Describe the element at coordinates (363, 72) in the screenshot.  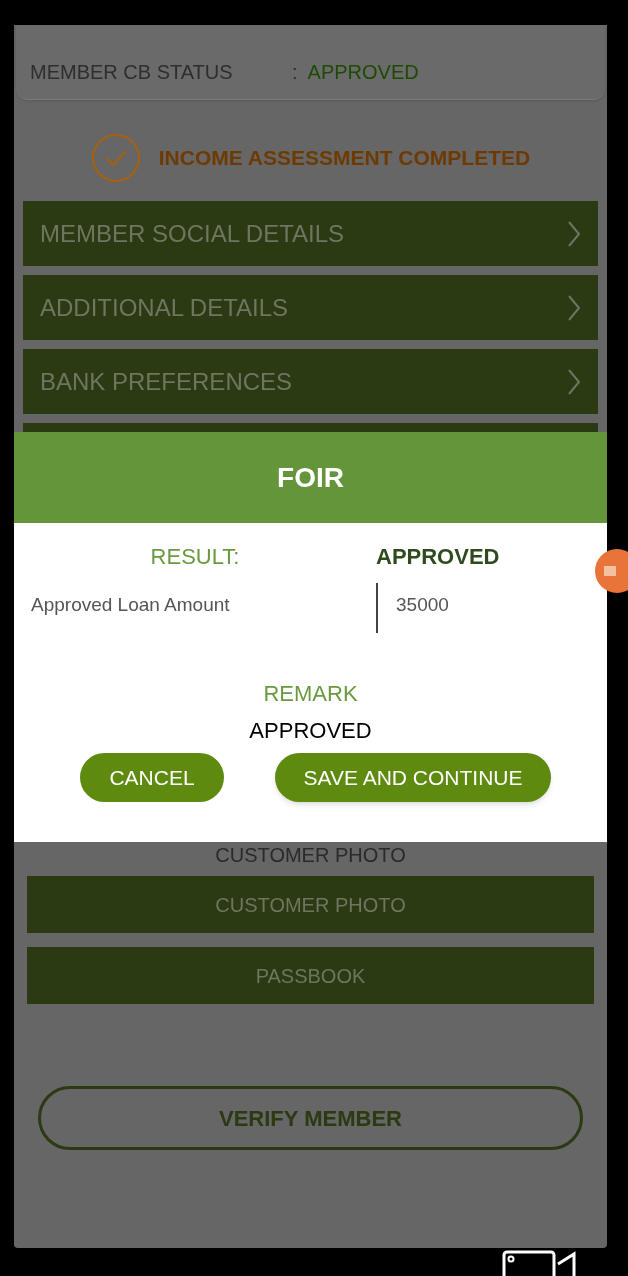
I see `info-value: APPROVED` at that location.